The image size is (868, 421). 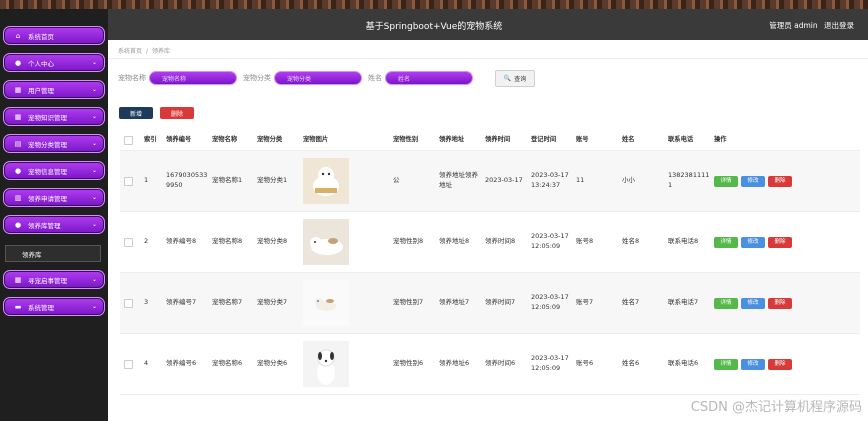 What do you see at coordinates (452, 140) in the screenshot?
I see `column-header: 领养地址` at bounding box center [452, 140].